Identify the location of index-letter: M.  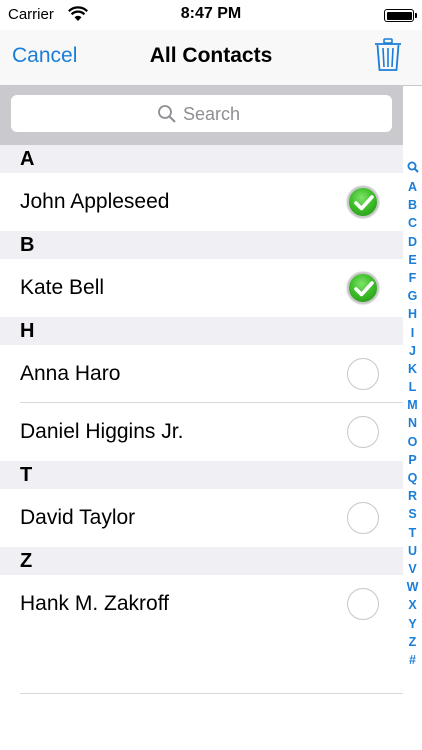
(412, 405).